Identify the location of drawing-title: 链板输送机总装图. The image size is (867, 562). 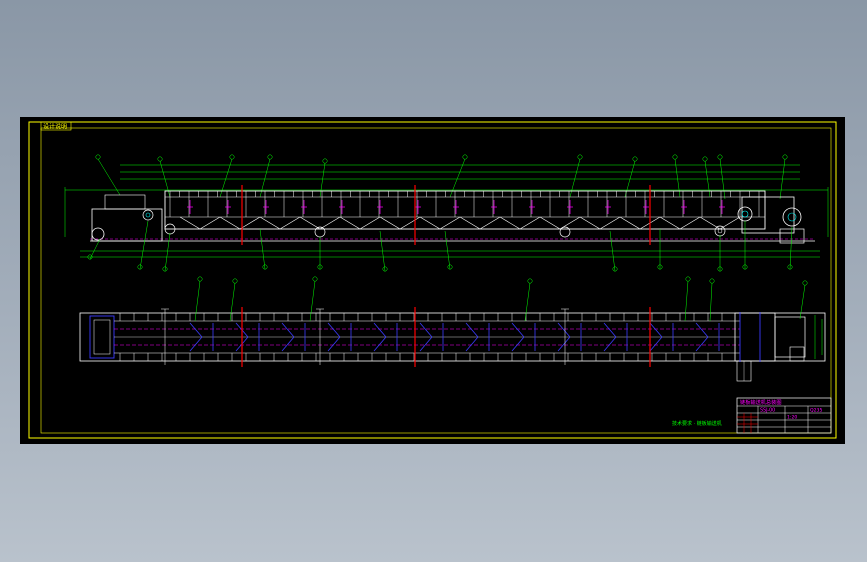
(761, 402).